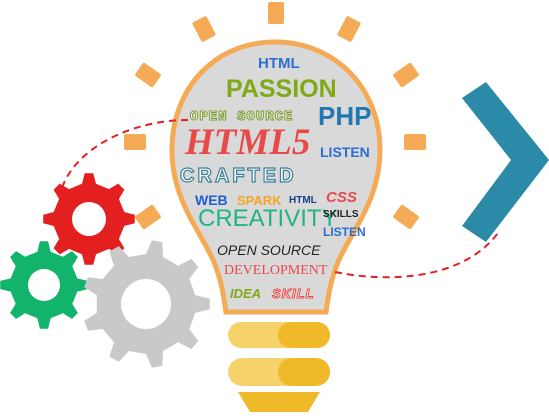  I want to click on word-html-top: HTML, so click(279, 63).